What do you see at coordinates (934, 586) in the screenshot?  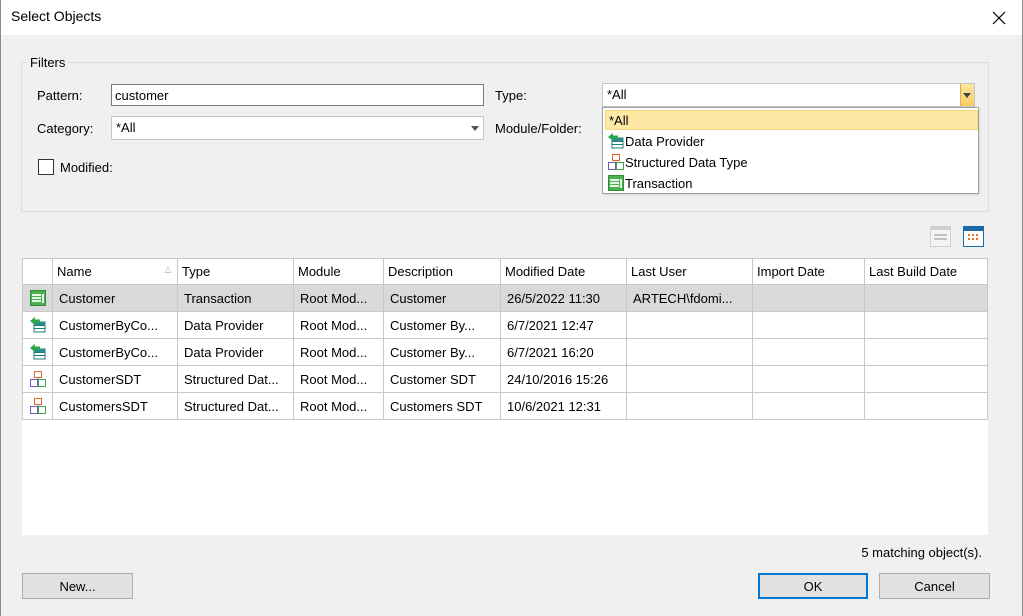 I see `cancel-button: Cancel` at bounding box center [934, 586].